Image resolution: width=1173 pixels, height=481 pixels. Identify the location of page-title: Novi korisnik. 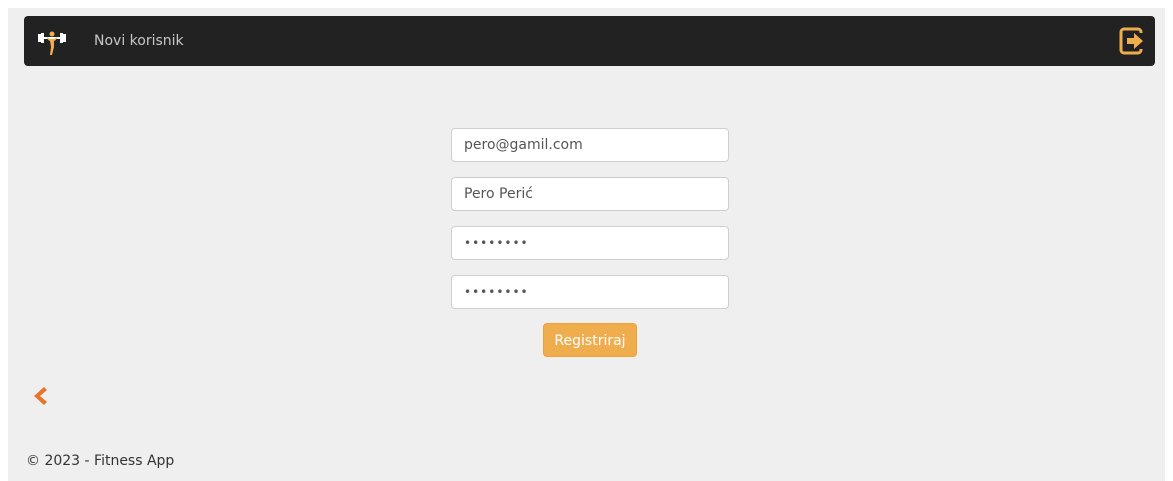
(139, 41).